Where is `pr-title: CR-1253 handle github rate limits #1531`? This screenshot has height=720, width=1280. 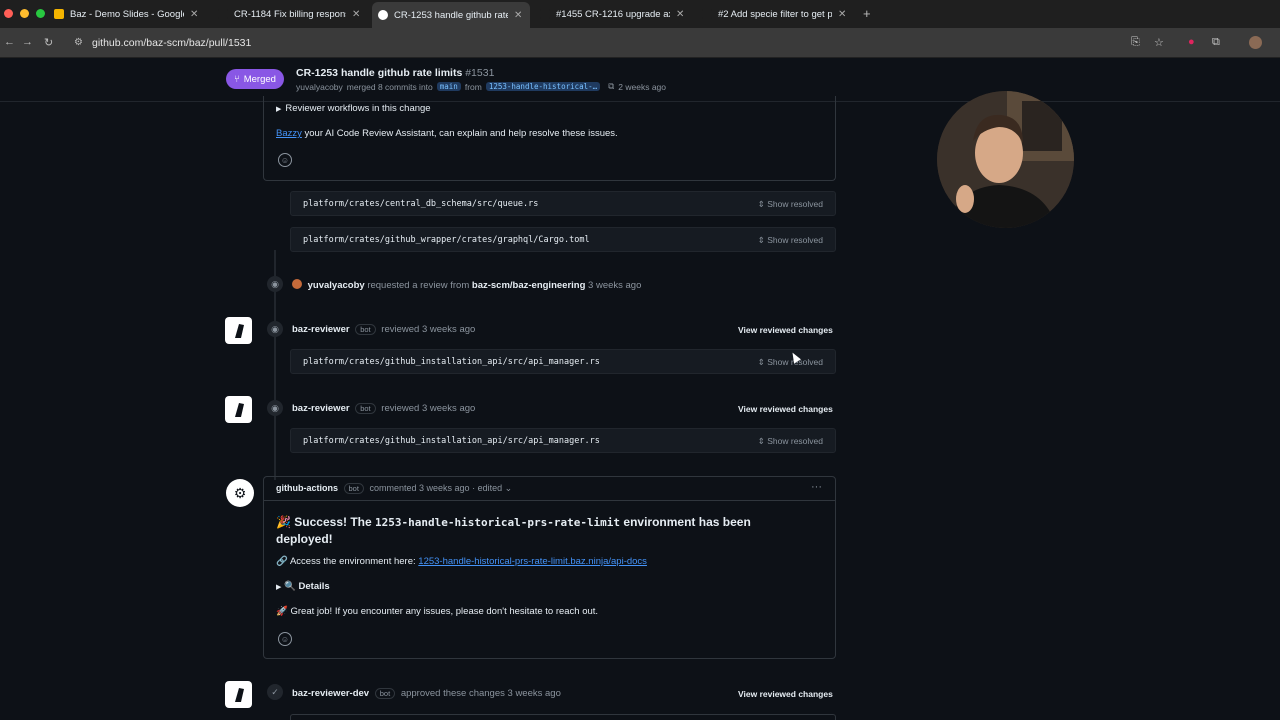 pr-title: CR-1253 handle github rate limits #1531 is located at coordinates (395, 73).